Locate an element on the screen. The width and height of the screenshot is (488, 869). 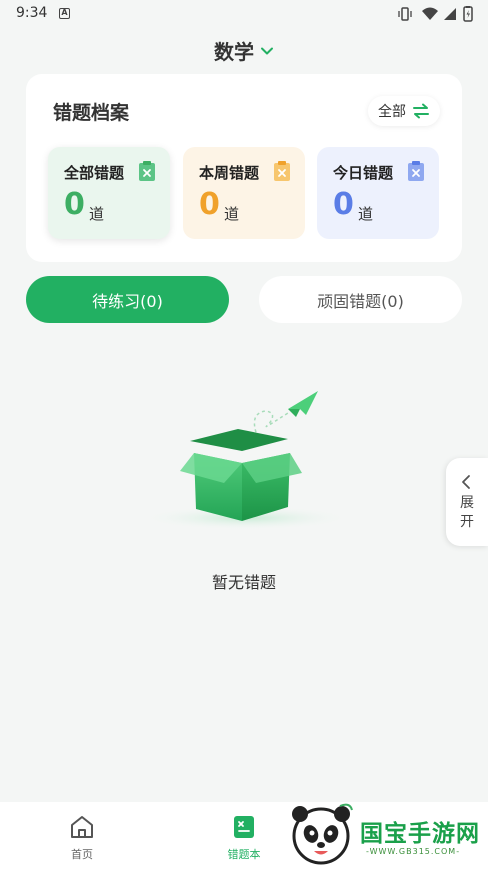
status-bar: 9:34 A is located at coordinates (244, 14).